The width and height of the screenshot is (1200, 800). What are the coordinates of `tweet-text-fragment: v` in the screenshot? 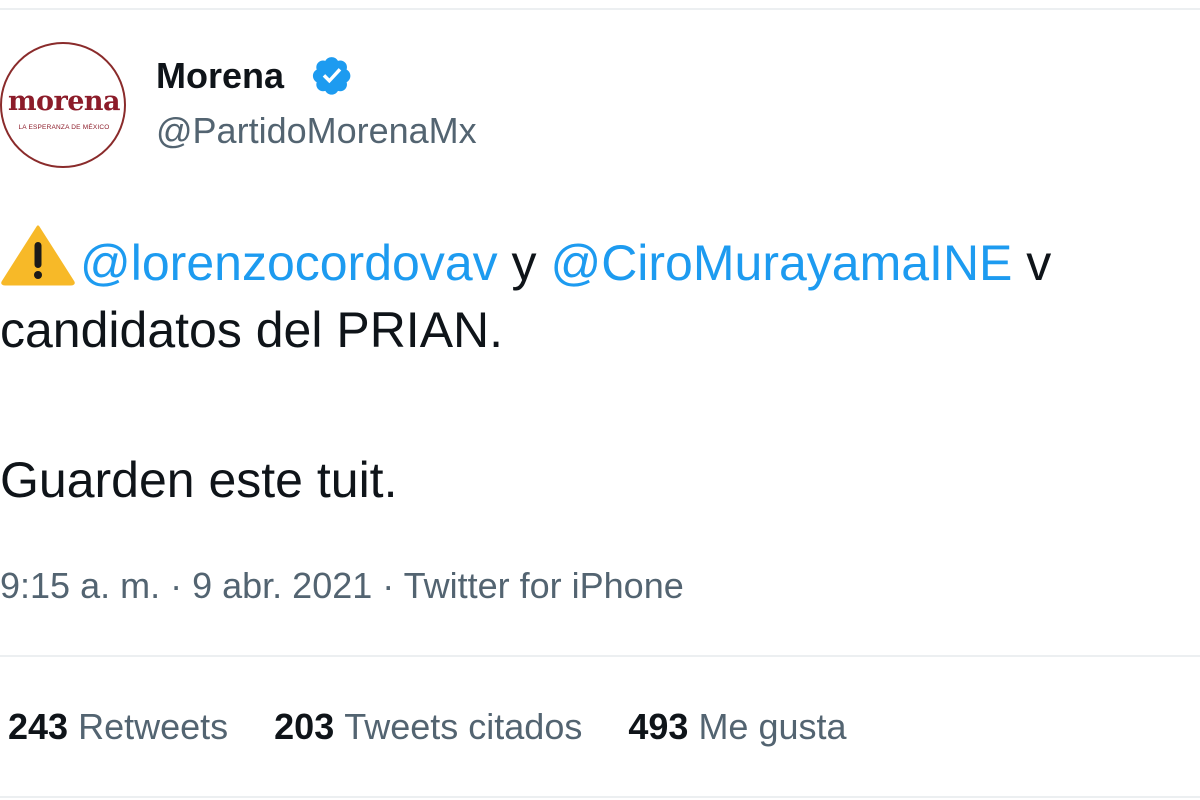 It's located at (1032, 263).